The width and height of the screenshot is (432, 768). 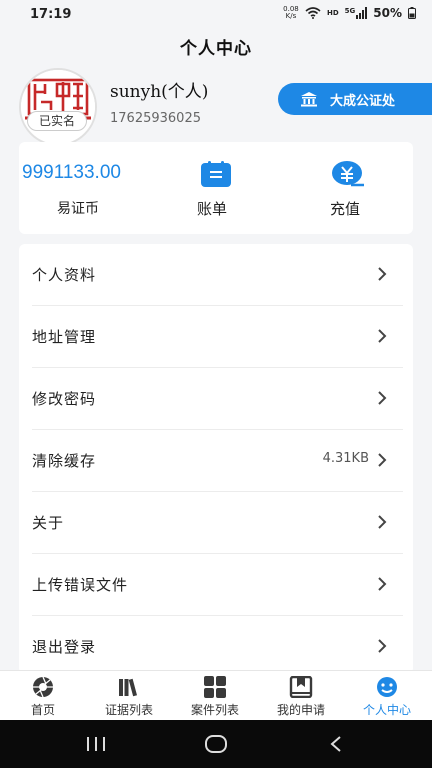 What do you see at coordinates (345, 458) in the screenshot?
I see `cache-size: 4.31KB` at bounding box center [345, 458].